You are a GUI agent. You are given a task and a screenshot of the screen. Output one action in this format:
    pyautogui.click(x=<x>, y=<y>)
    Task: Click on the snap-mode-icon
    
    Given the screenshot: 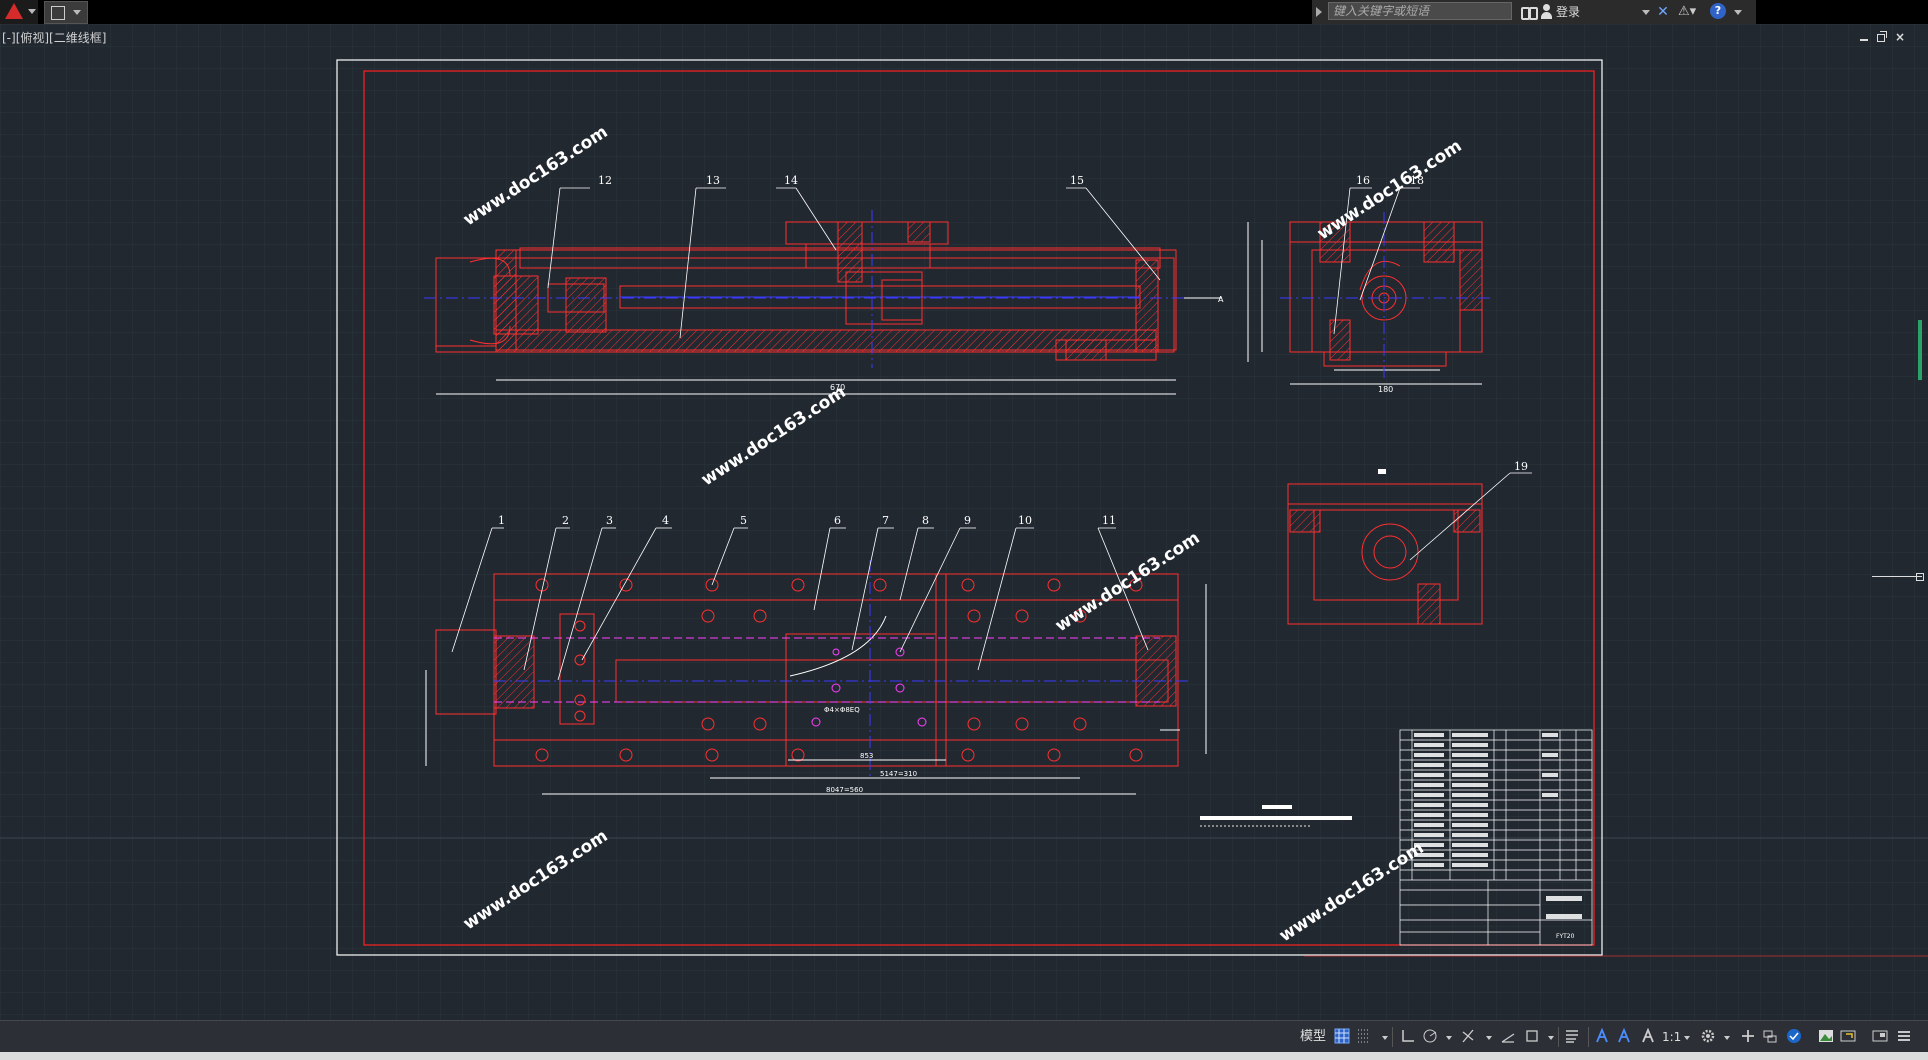 What is the action you would take?
    pyautogui.click(x=1364, y=1036)
    